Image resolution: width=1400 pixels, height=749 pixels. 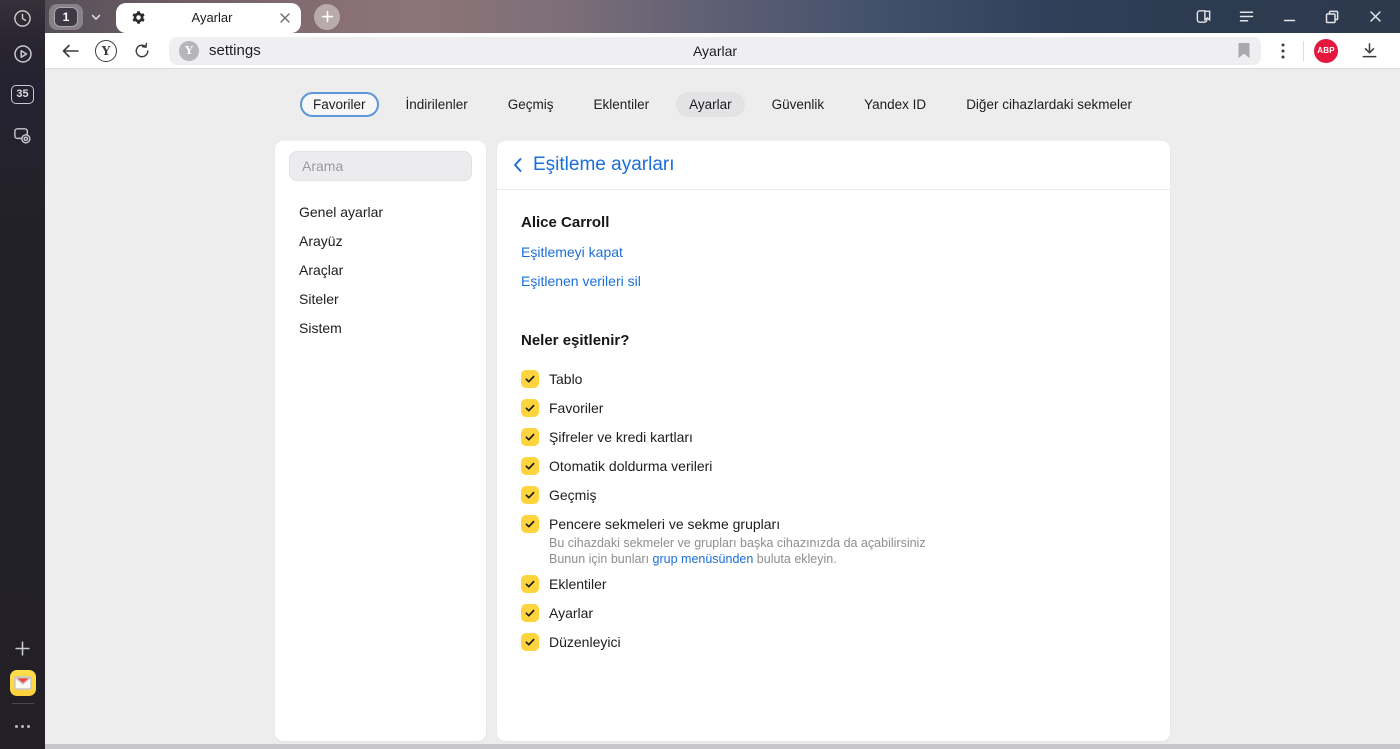 I want to click on back-chevron-icon, so click(x=517, y=165).